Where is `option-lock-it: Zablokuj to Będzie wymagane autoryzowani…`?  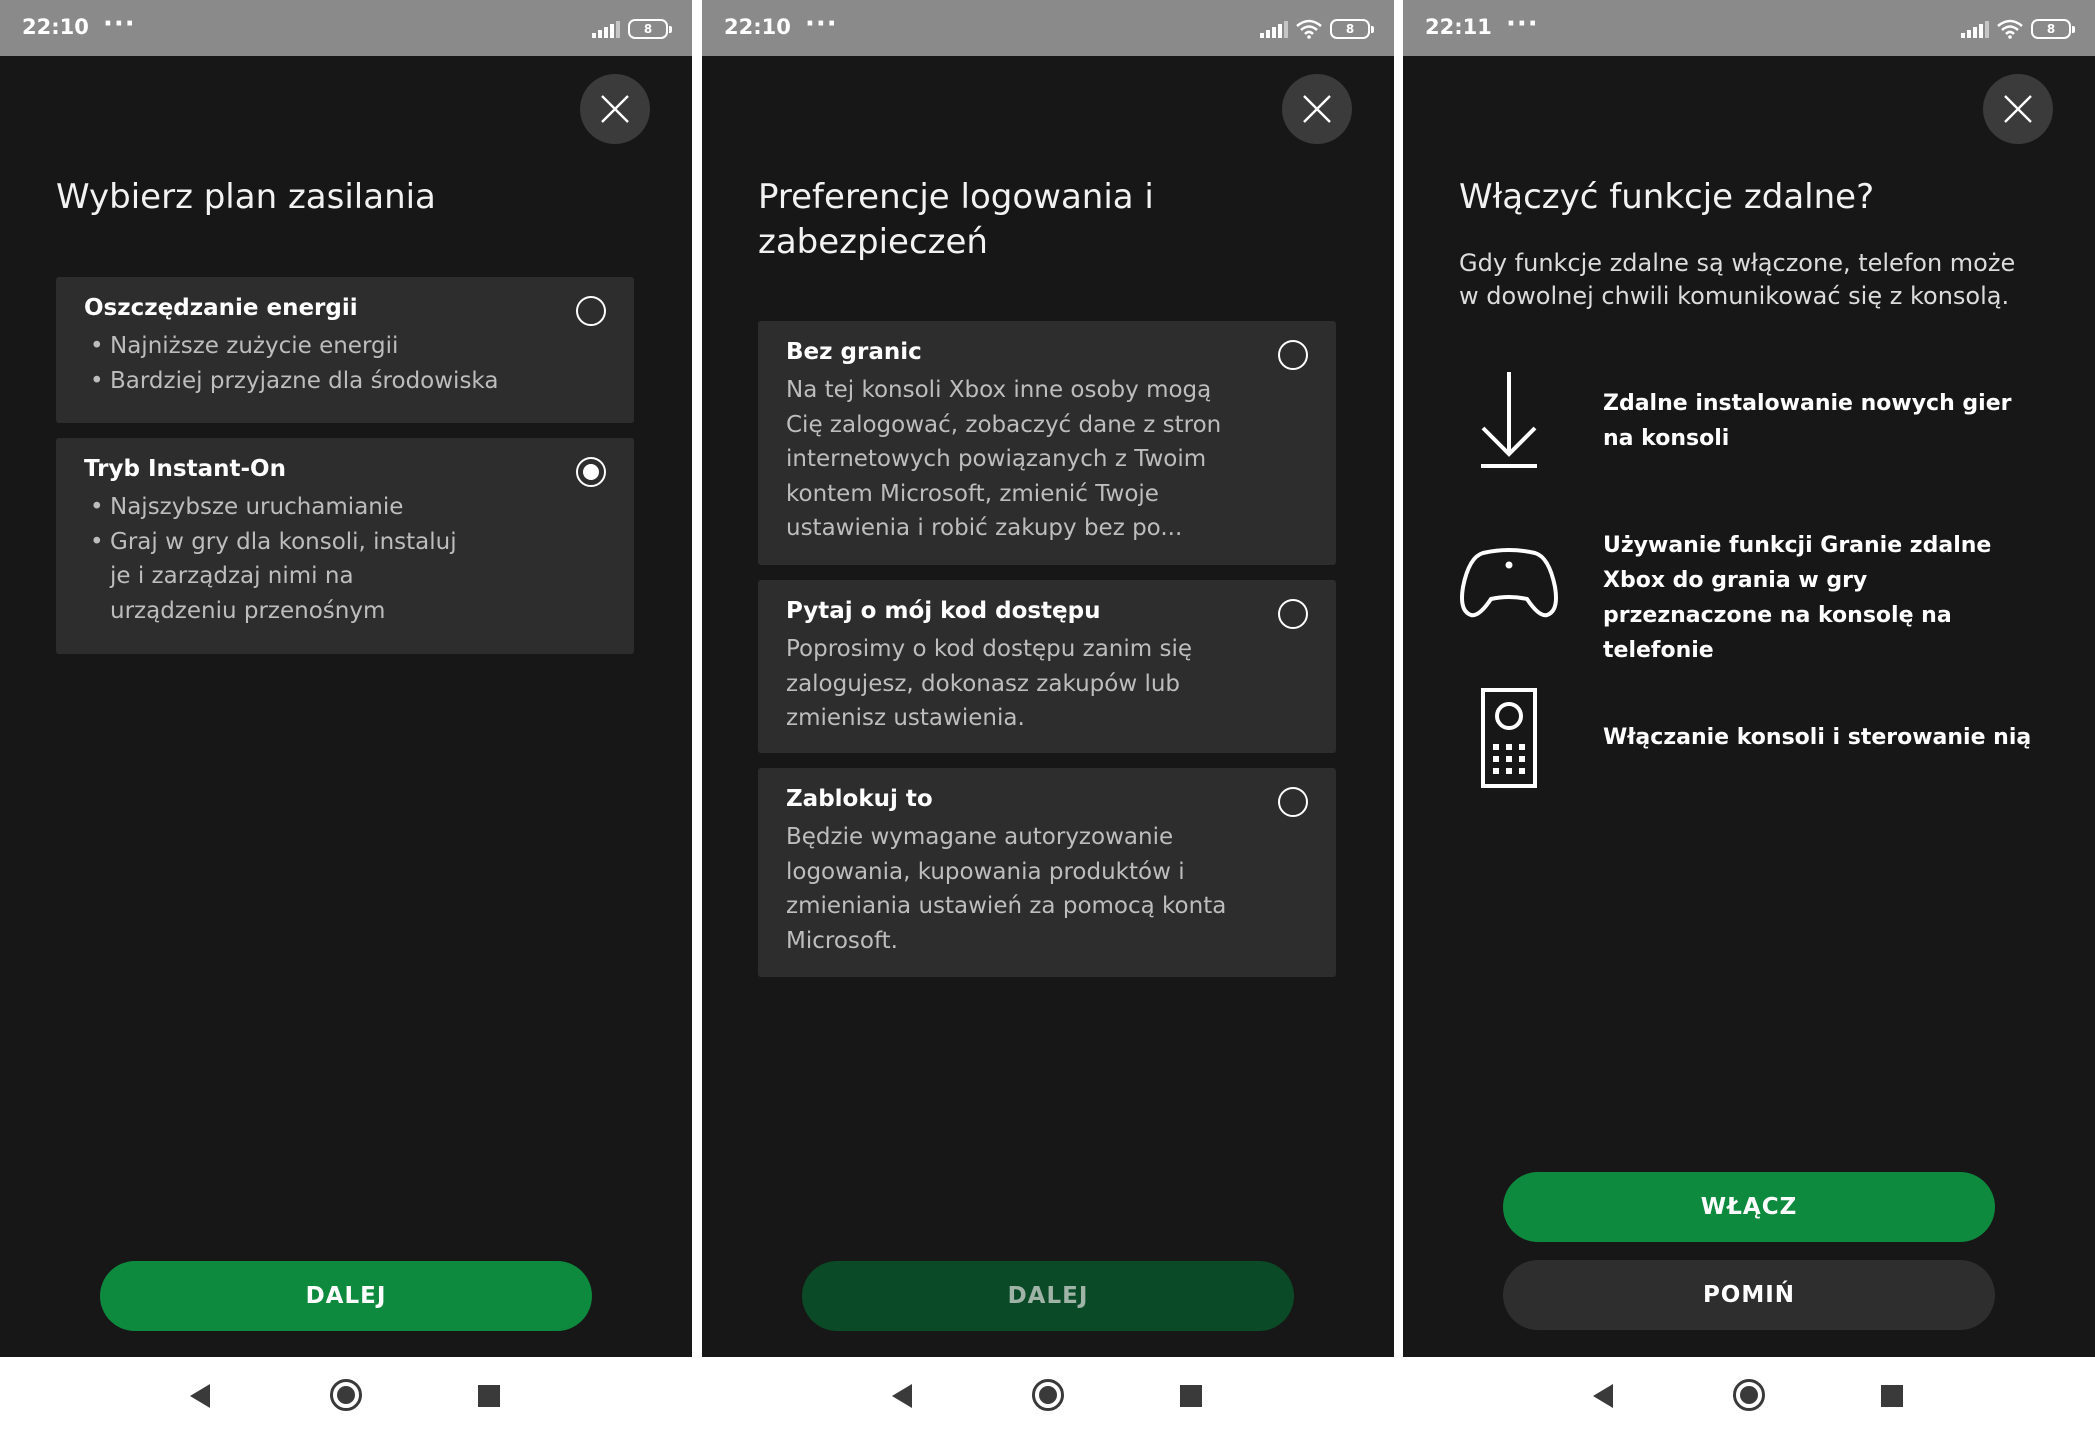
option-lock-it: Zablokuj to Będzie wymagane autoryzowani… is located at coordinates (1047, 872).